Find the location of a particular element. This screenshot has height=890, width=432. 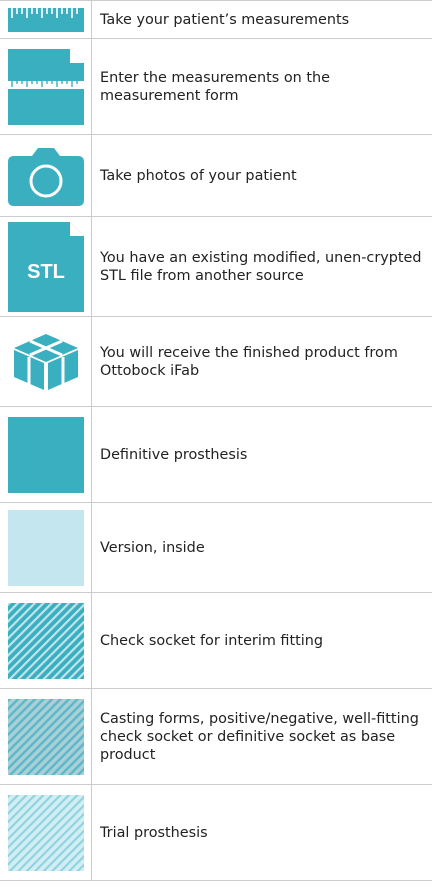

ruler-icon is located at coordinates (45, 19).